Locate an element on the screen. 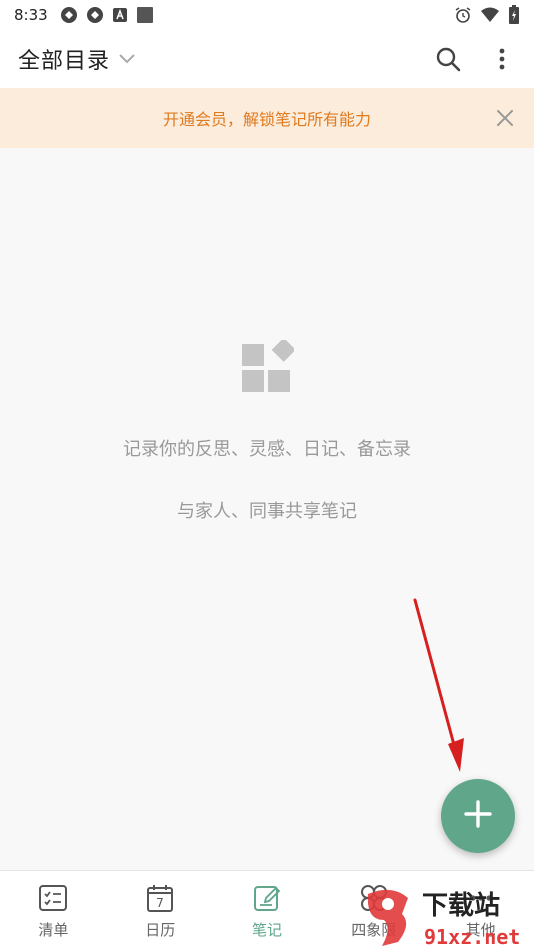 The width and height of the screenshot is (534, 950). watermark: 下载站 91xz.net is located at coordinates (447, 917).